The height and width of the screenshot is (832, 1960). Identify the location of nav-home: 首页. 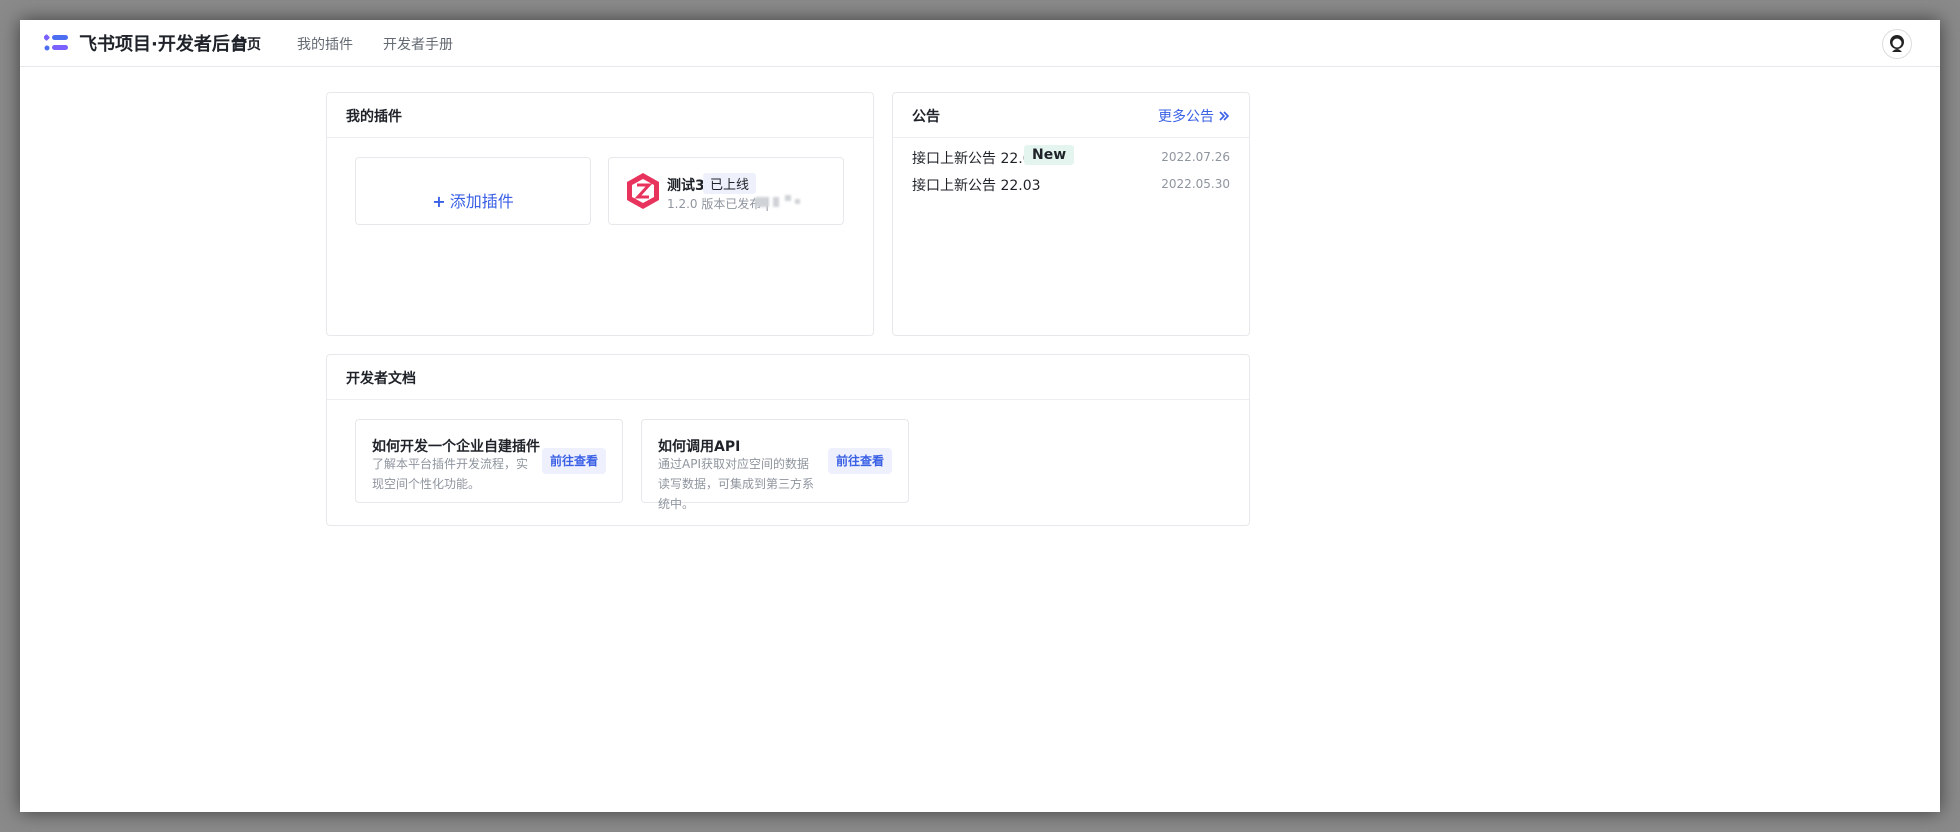
(247, 44).